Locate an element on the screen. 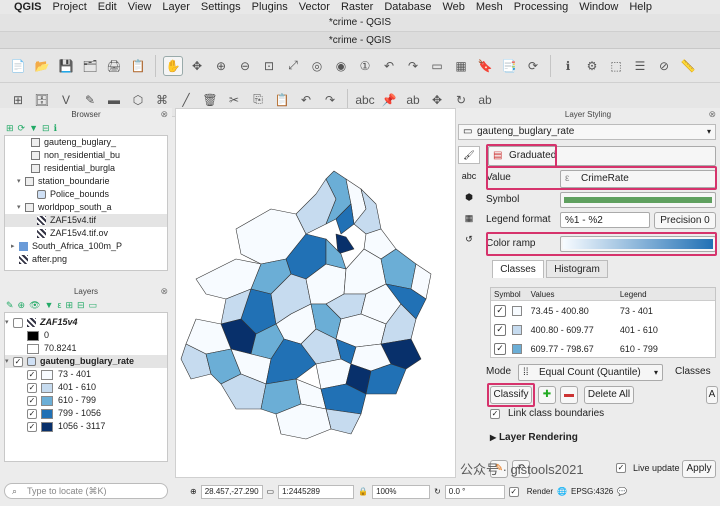 Image resolution: width=720 pixels, height=506 pixels. app-menu: QGIS is located at coordinates (31, 7).